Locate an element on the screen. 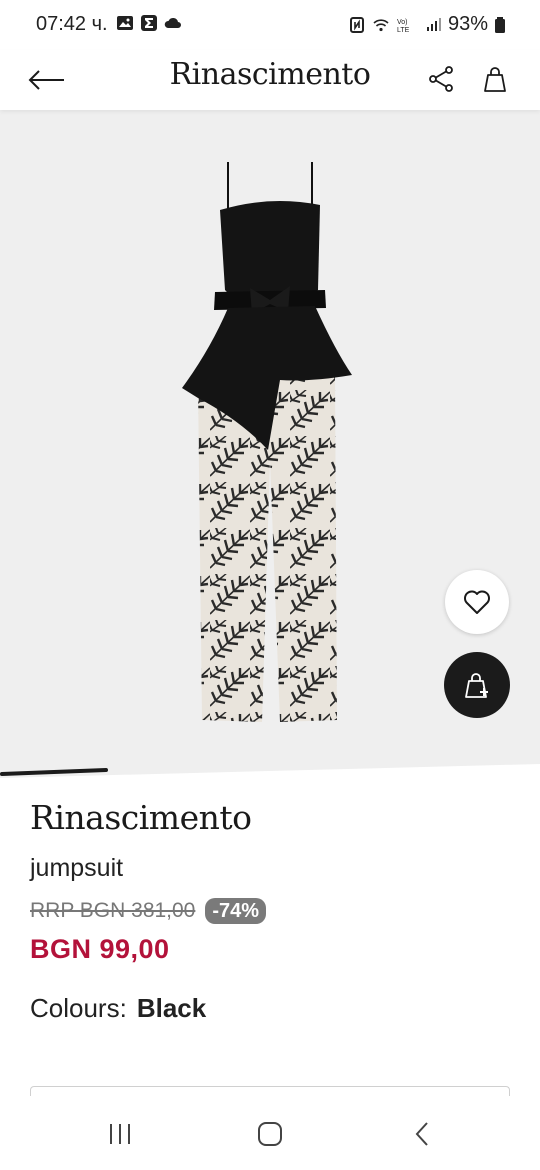  shopping-bag-button is located at coordinates (495, 79).